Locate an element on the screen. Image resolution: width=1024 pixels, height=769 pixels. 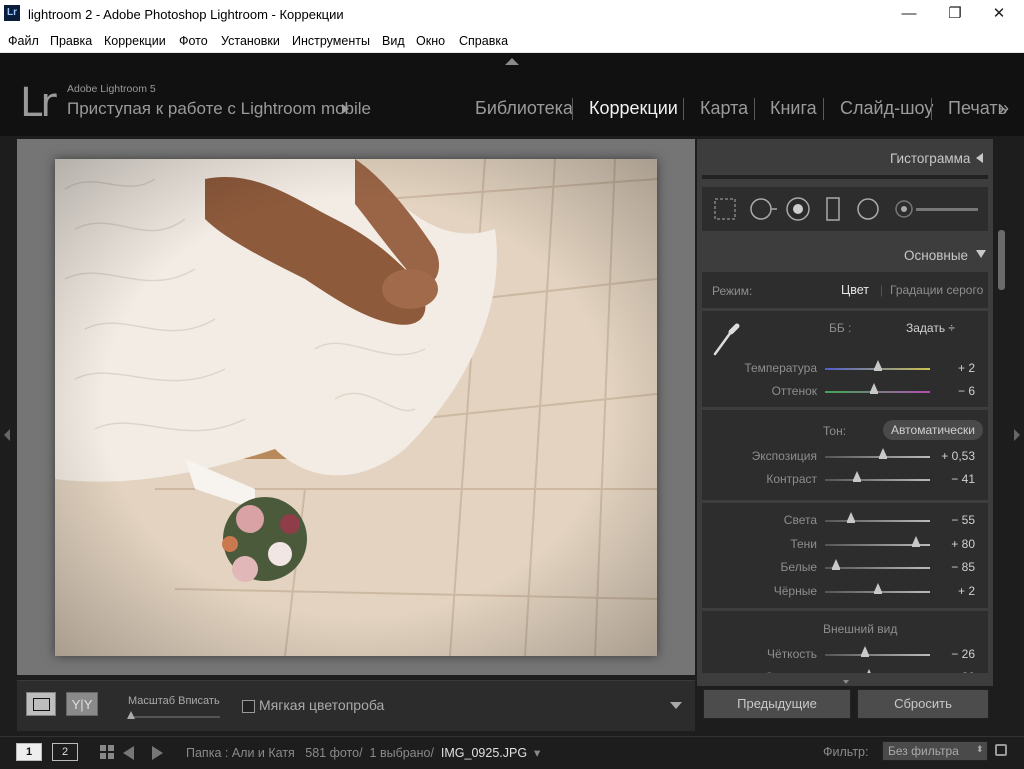
blacks-value: + 2 is located at coordinates (955, 591).